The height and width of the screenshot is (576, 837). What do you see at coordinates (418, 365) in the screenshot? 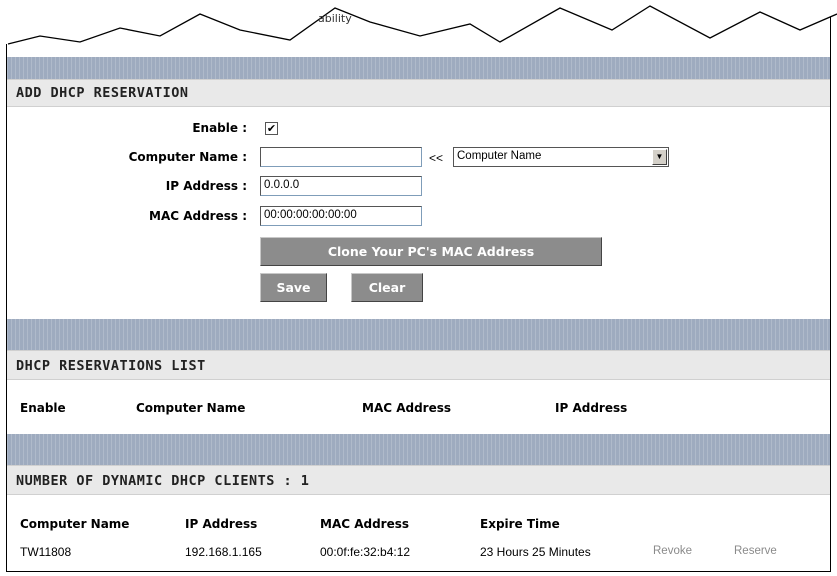
I see `section-reservations-list: DHCP RESERVATIONS LIST` at bounding box center [418, 365].